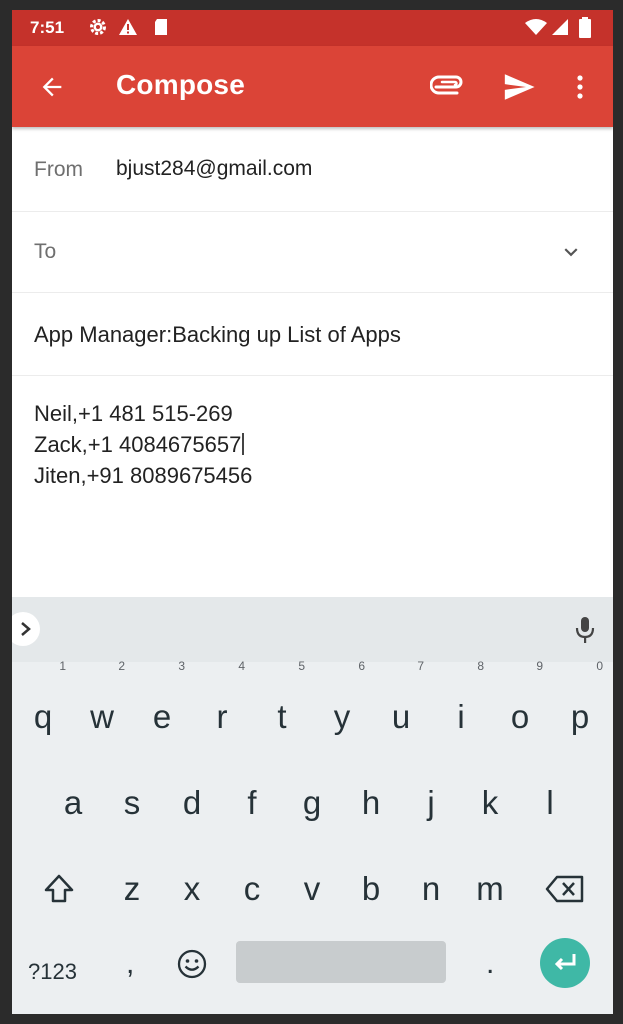 Image resolution: width=623 pixels, height=1024 pixels. What do you see at coordinates (312, 889) in the screenshot?
I see `key-v: v` at bounding box center [312, 889].